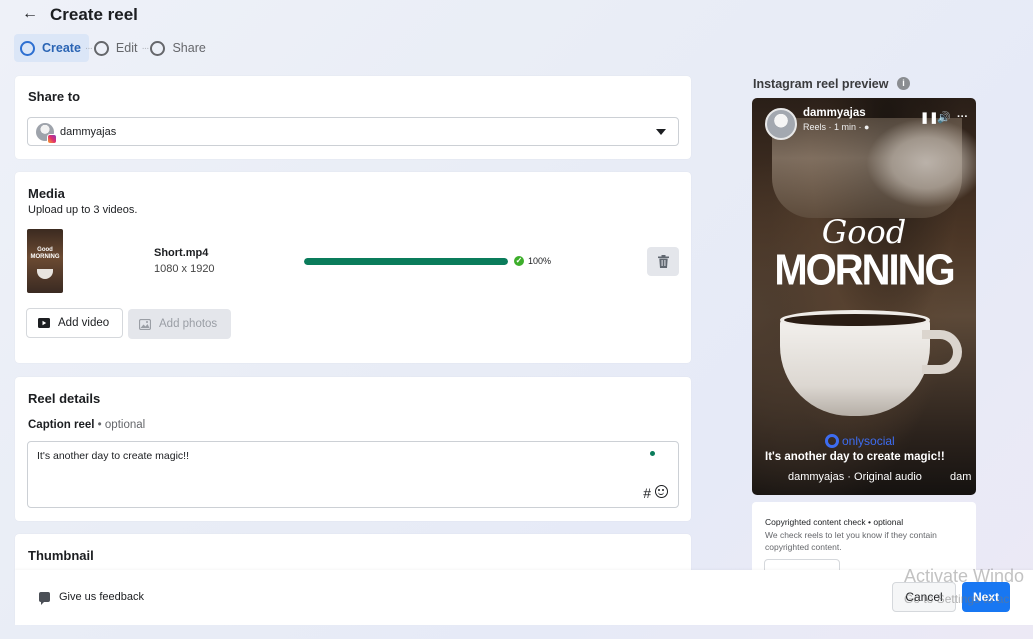 The height and width of the screenshot is (639, 1033). What do you see at coordinates (61, 48) in the screenshot?
I see `step-label: Create` at bounding box center [61, 48].